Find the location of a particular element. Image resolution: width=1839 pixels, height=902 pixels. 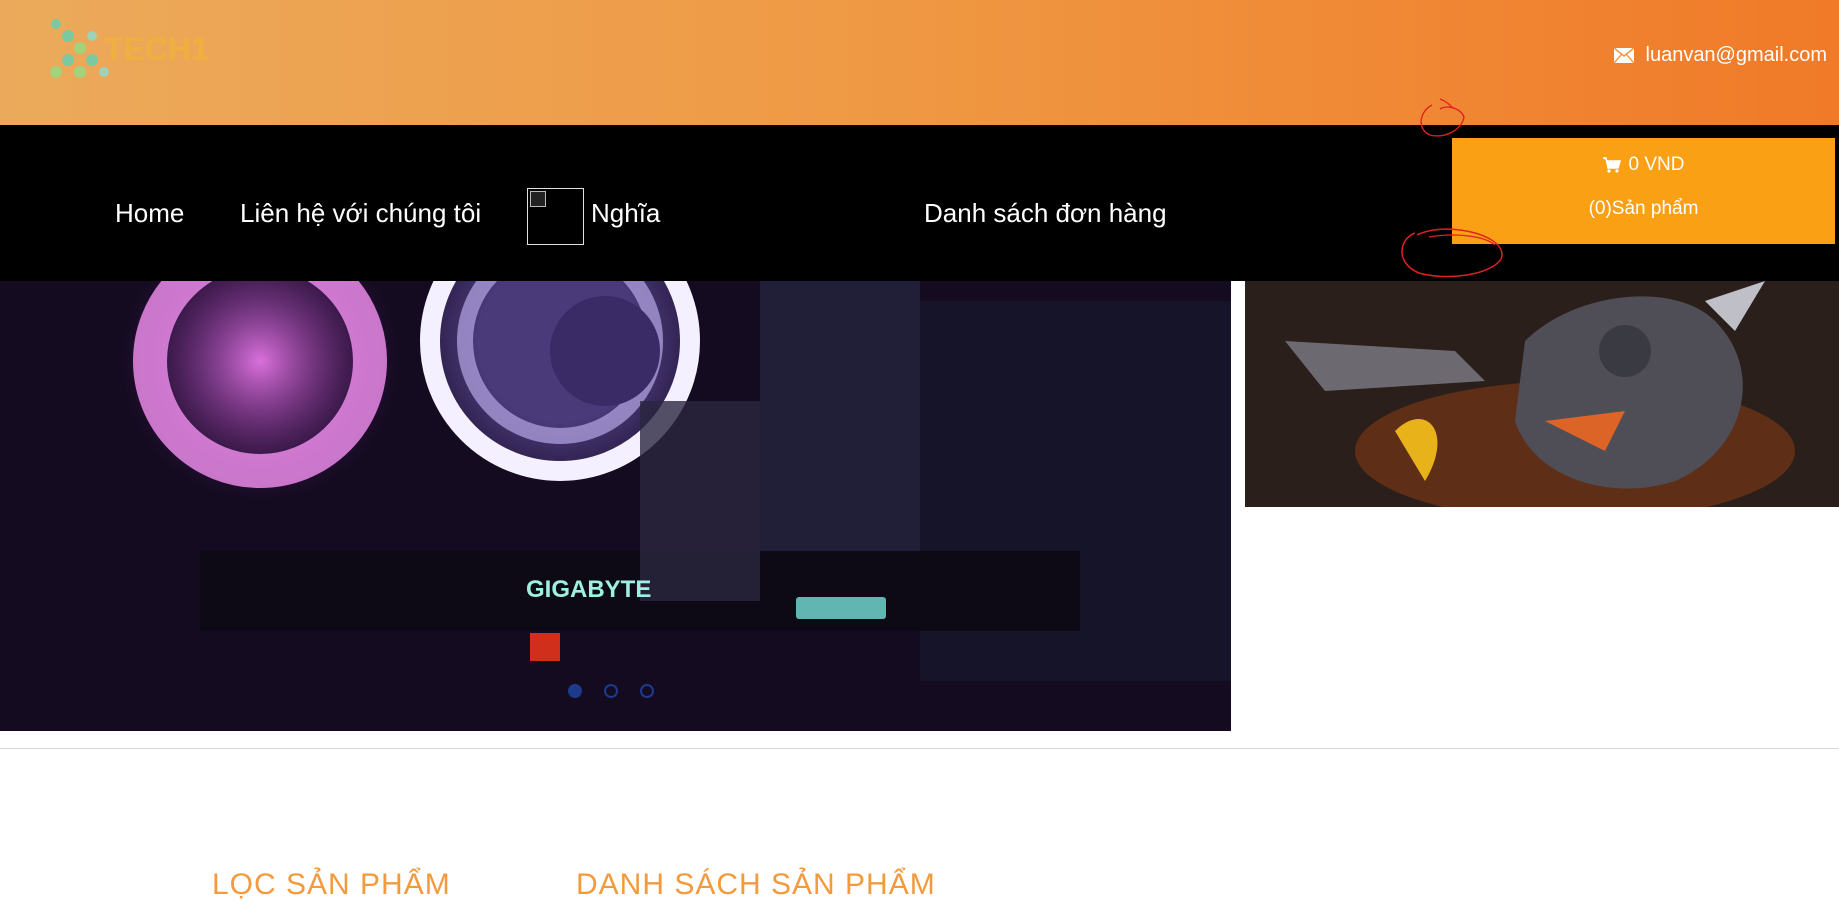

mail-icon is located at coordinates (1623, 55).